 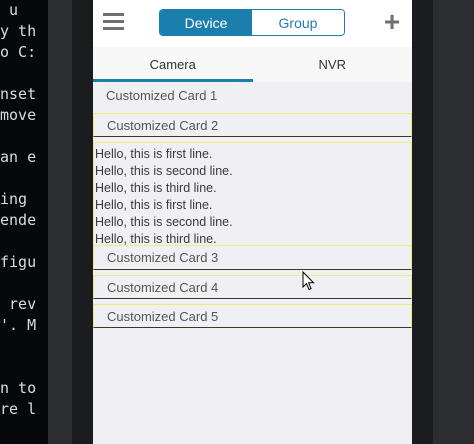 What do you see at coordinates (333, 64) in the screenshot?
I see `tab-nvr: NVR` at bounding box center [333, 64].